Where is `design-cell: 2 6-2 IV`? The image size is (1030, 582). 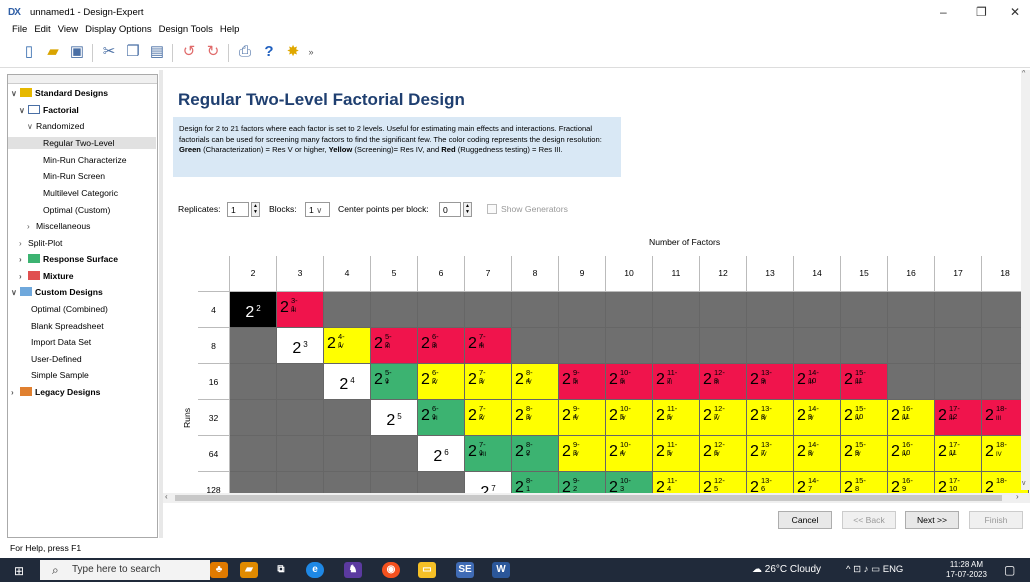 design-cell: 2 6-2 IV is located at coordinates (441, 382).